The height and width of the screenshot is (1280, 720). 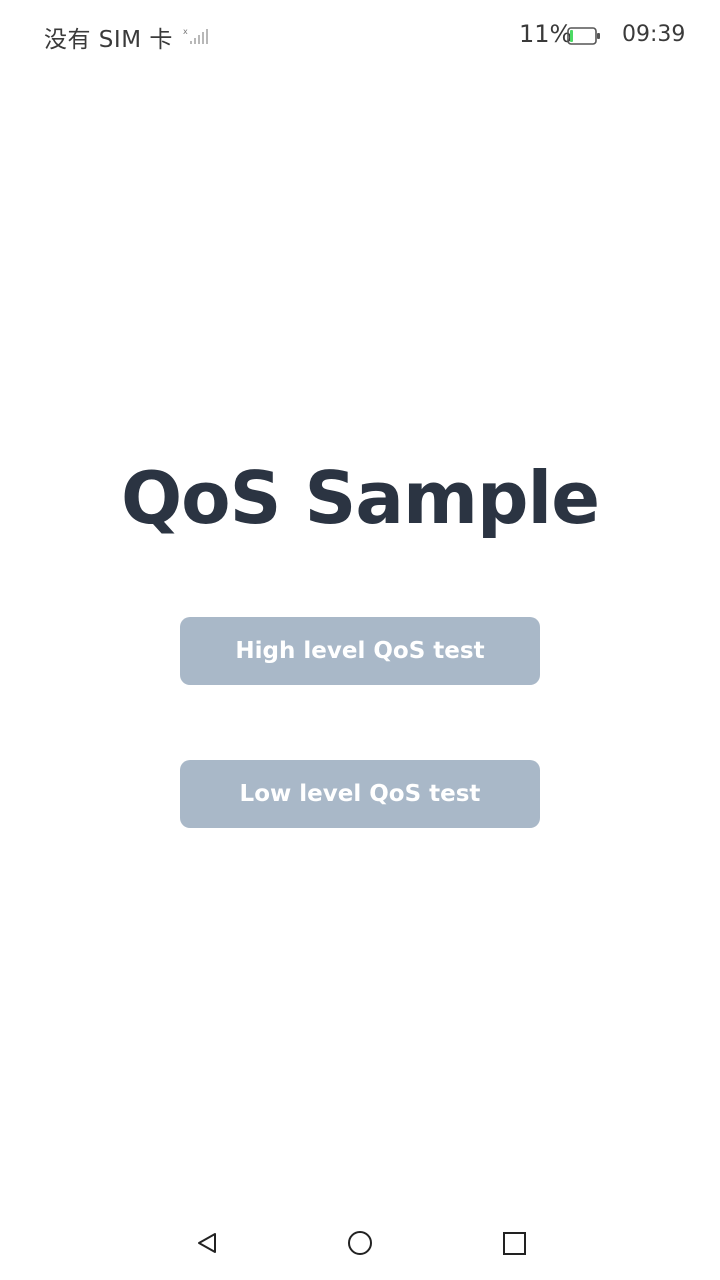 I want to click on high-level-qos-test-button: High level QoS test, so click(x=360, y=651).